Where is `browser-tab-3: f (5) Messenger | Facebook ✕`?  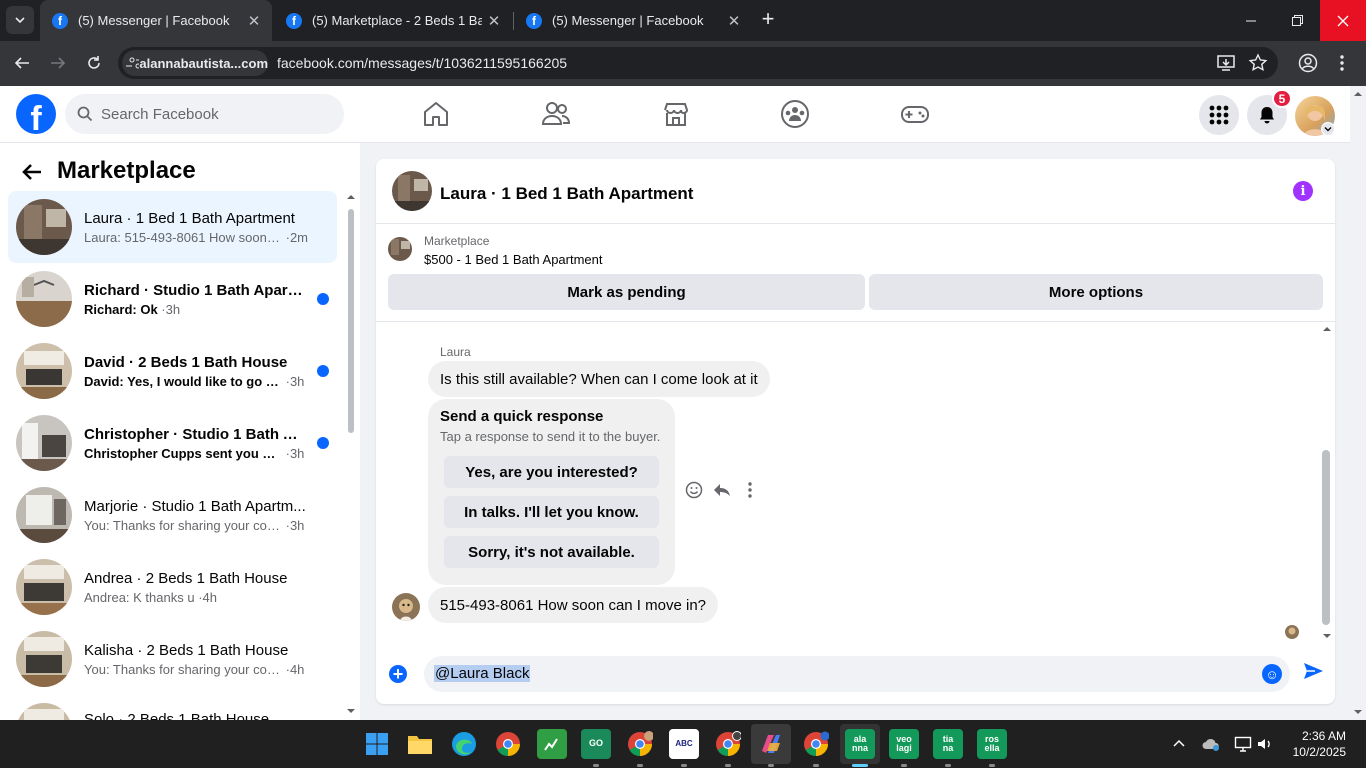 browser-tab-3: f (5) Messenger | Facebook ✕ is located at coordinates (633, 20).